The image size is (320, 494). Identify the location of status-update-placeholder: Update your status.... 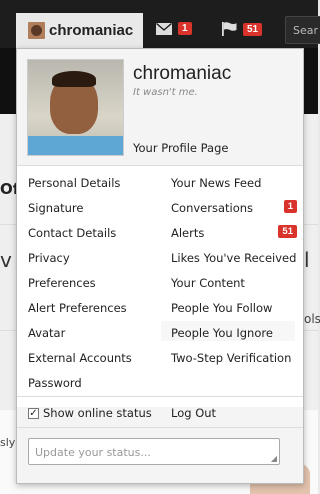
(93, 452).